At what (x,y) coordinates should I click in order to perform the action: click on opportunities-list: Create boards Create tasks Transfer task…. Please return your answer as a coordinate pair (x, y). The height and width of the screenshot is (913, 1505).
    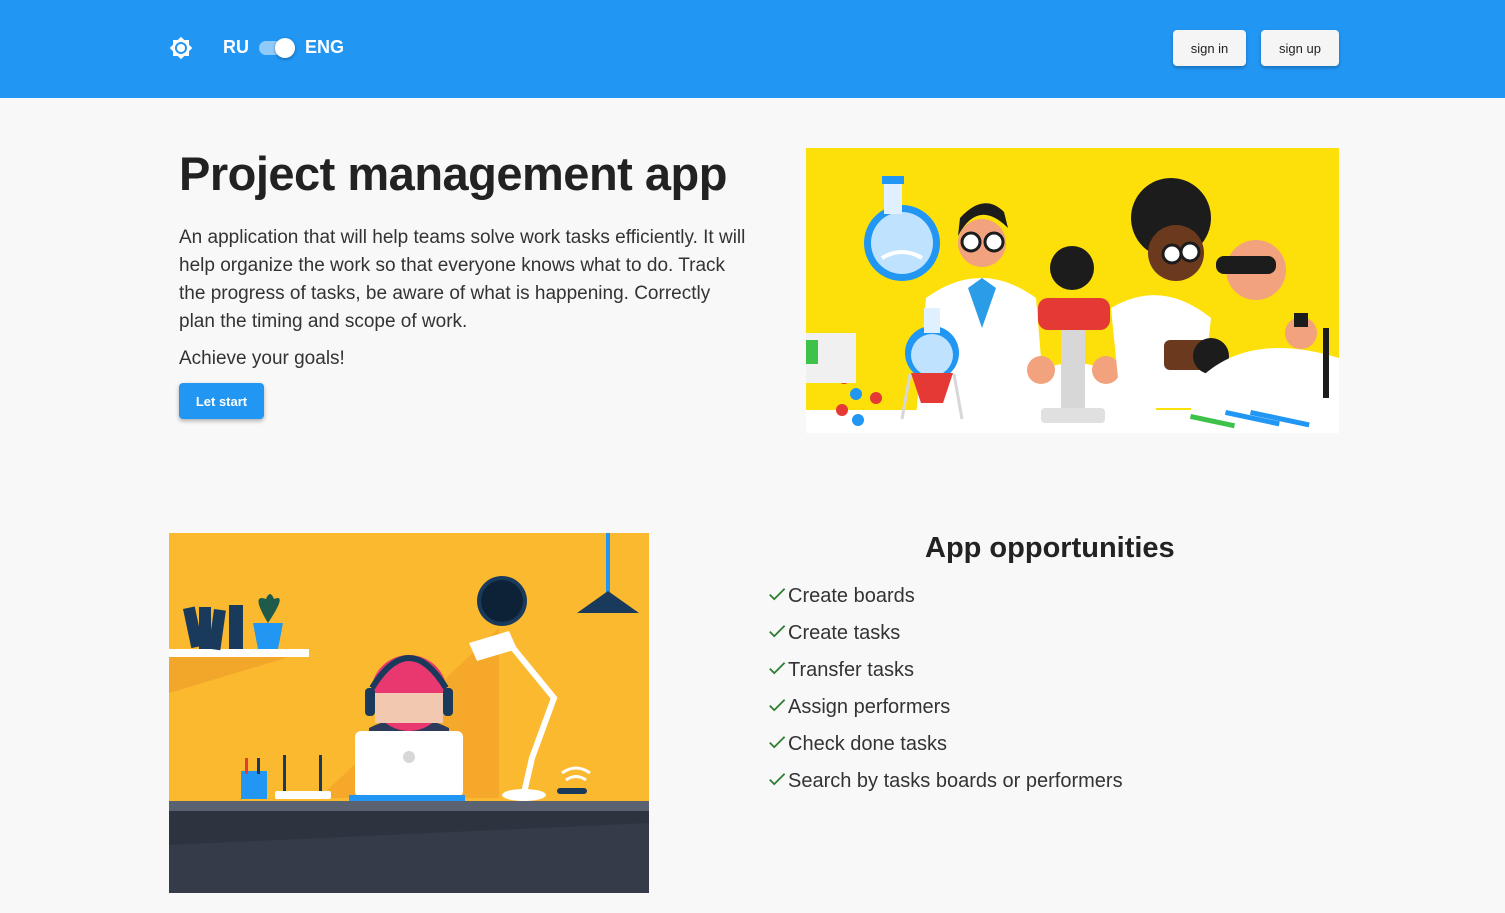
    Looking at the image, I should click on (944, 696).